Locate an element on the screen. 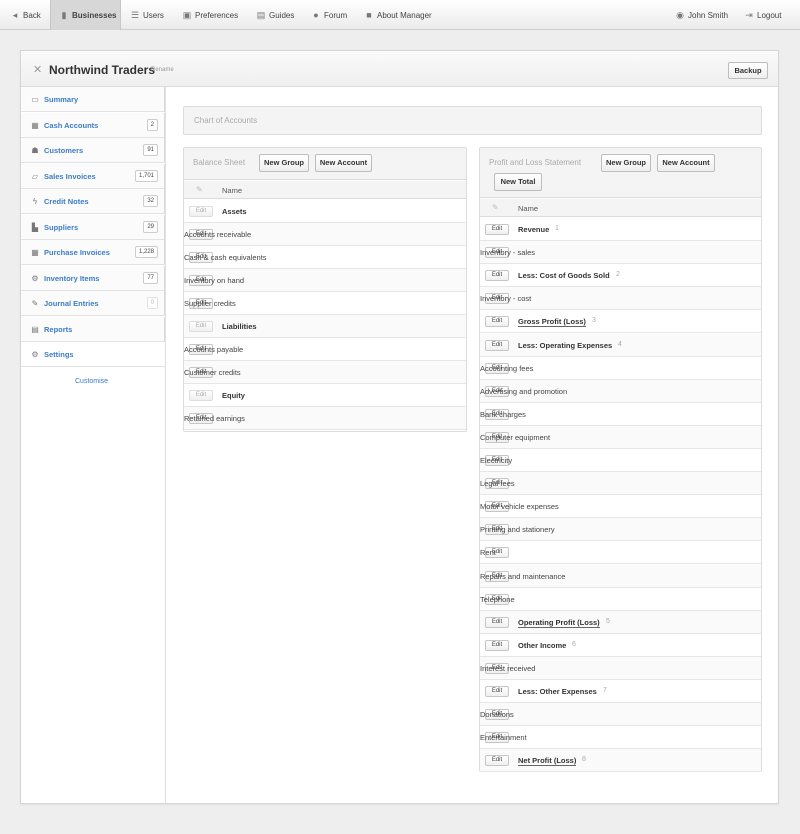 This screenshot has height=834, width=800. total-name: Operating Profit (Loss) is located at coordinates (559, 622).